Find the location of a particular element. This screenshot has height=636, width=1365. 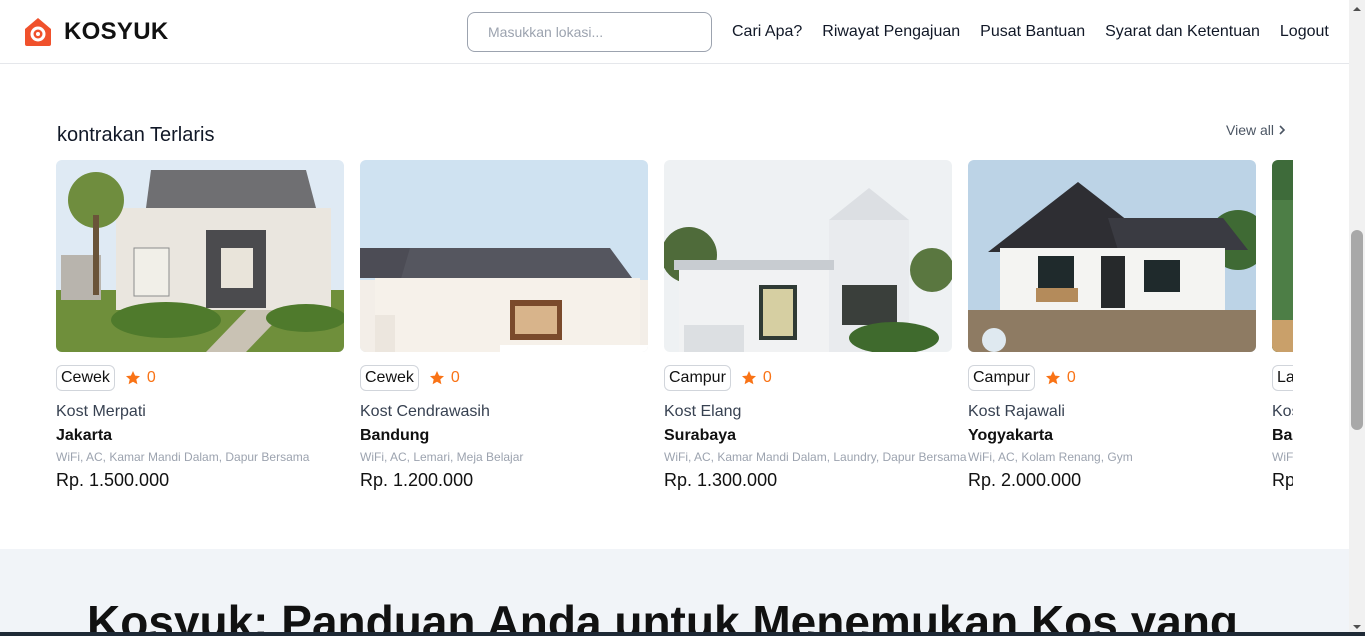

chevron-right-icon is located at coordinates (1282, 130).